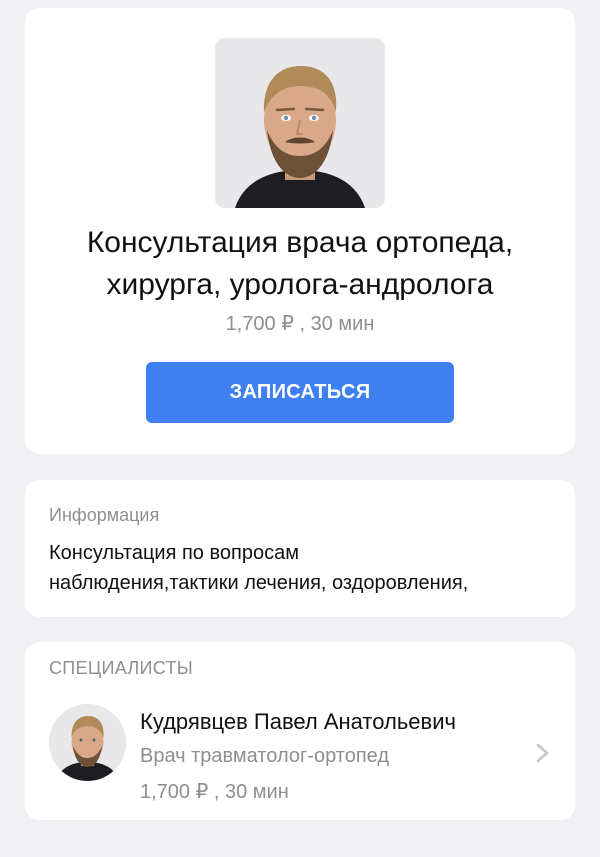 Image resolution: width=600 pixels, height=857 pixels. Describe the element at coordinates (300, 392) in the screenshot. I see `book-button: ЗАПИСАТЬСЯ` at that location.